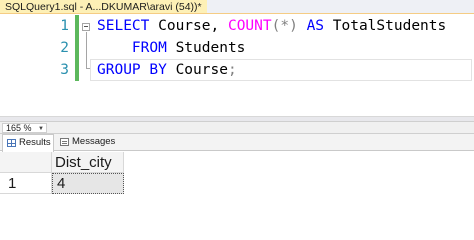  Describe the element at coordinates (284, 26) in the screenshot. I see `operator: (*)` at that location.